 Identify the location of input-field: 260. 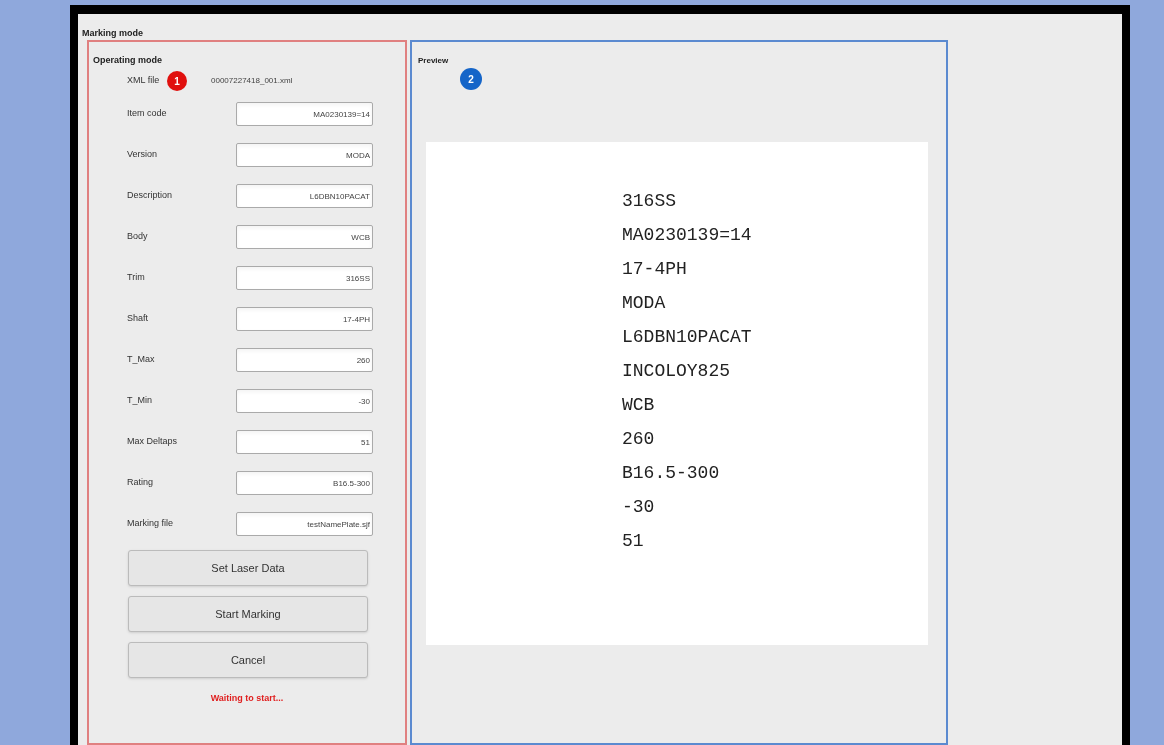
(304, 360).